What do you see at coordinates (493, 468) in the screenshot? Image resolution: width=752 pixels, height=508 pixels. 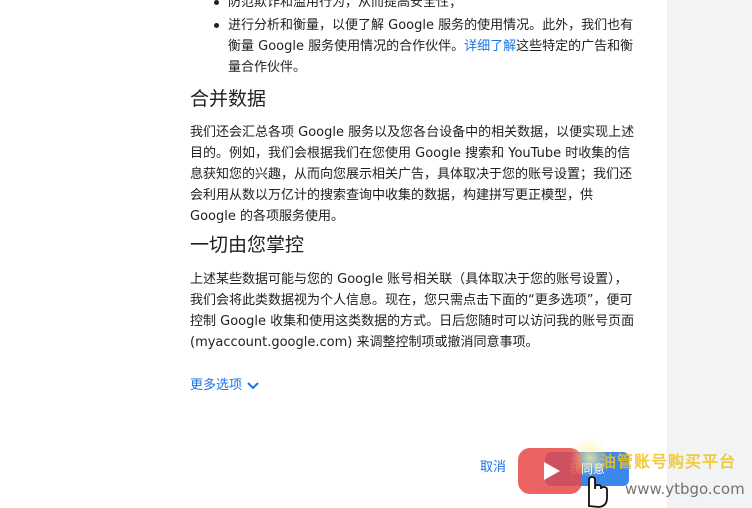 I see `cancel-button: 取消` at bounding box center [493, 468].